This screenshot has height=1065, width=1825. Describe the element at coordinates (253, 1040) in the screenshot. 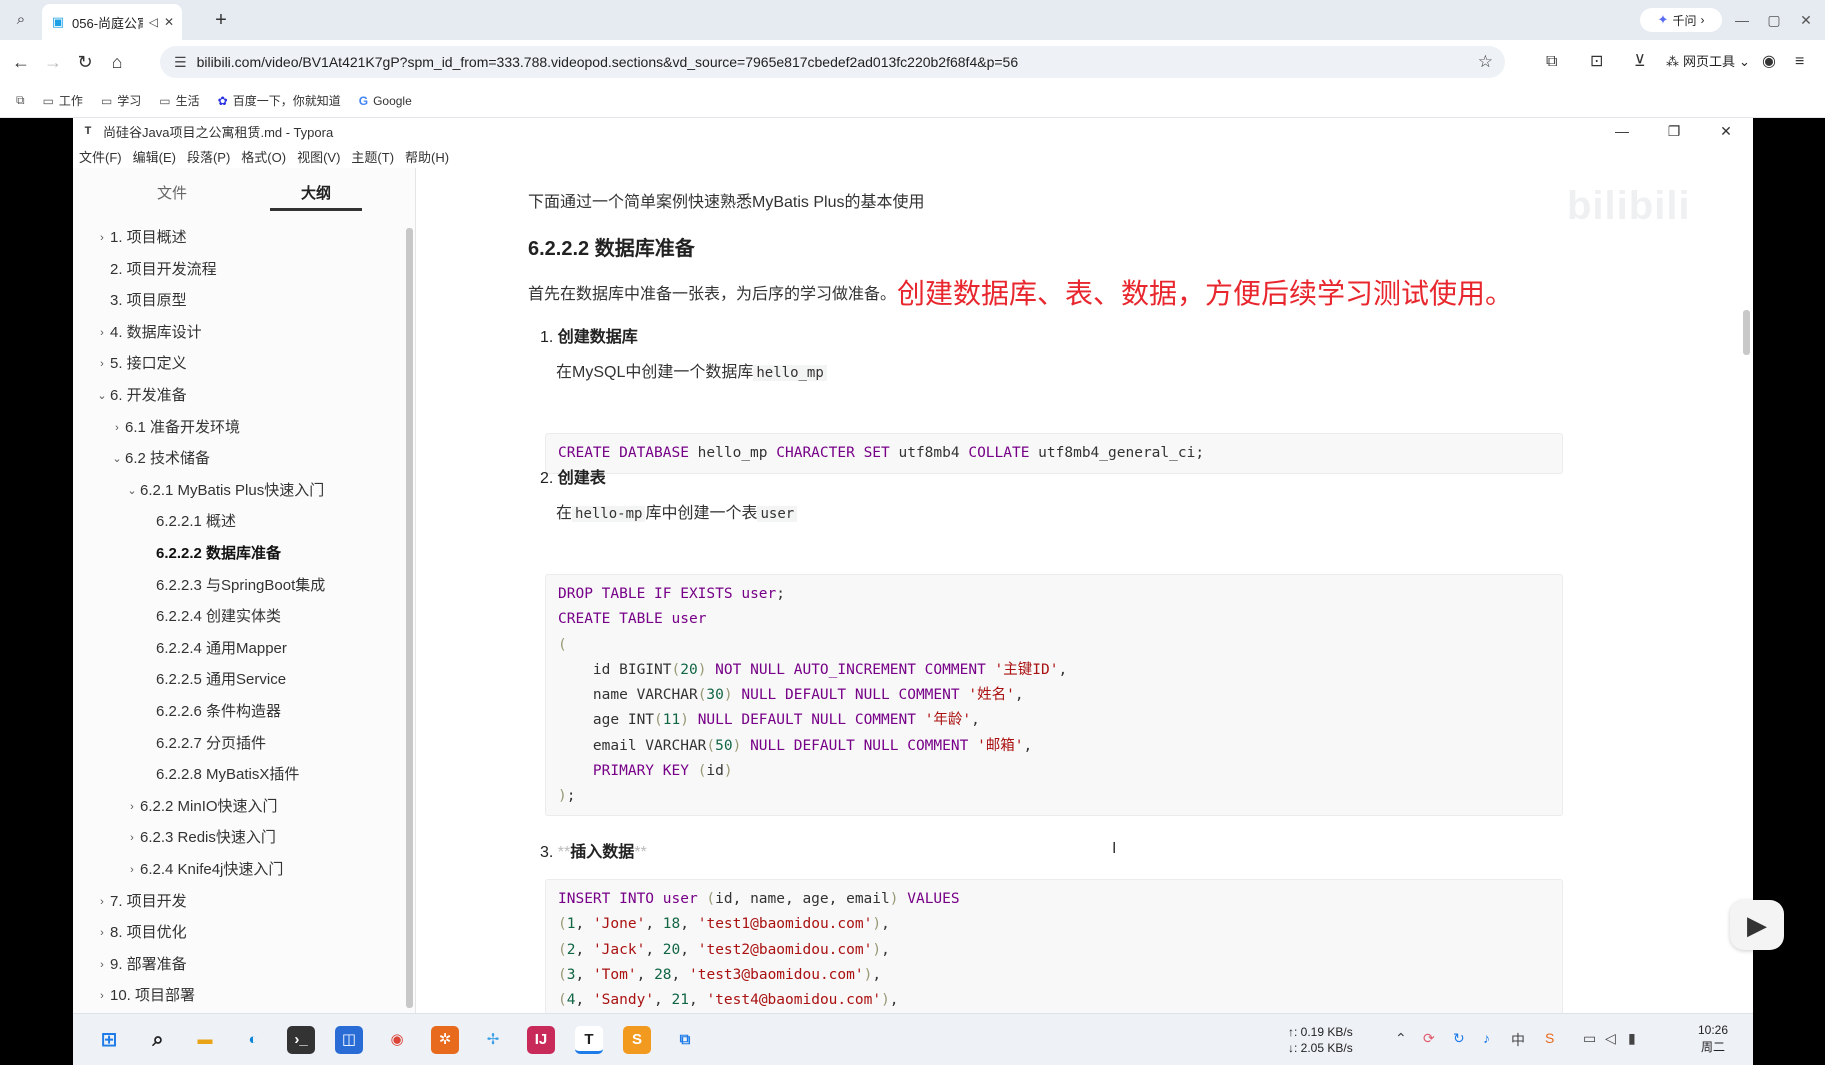

I see `edge-icon: ◐` at that location.